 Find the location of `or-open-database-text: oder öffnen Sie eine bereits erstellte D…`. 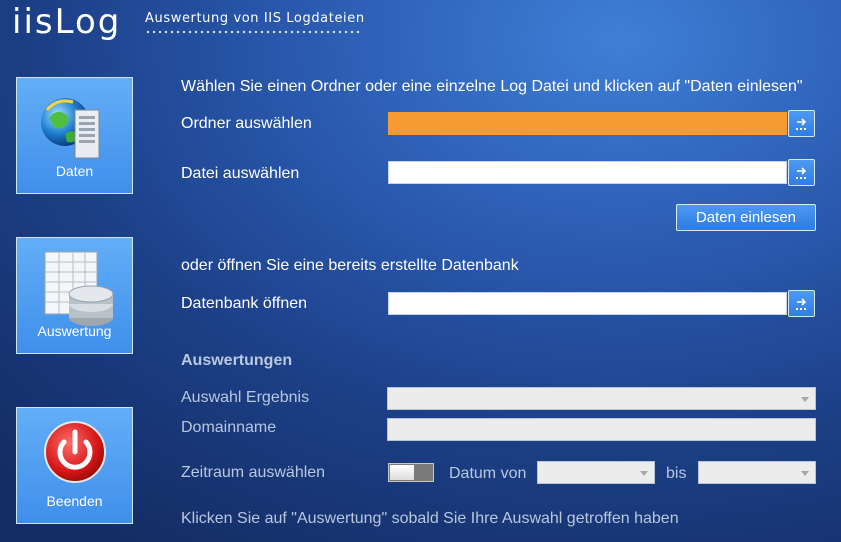

or-open-database-text: oder öffnen Sie eine bereits erstellte D… is located at coordinates (350, 265).